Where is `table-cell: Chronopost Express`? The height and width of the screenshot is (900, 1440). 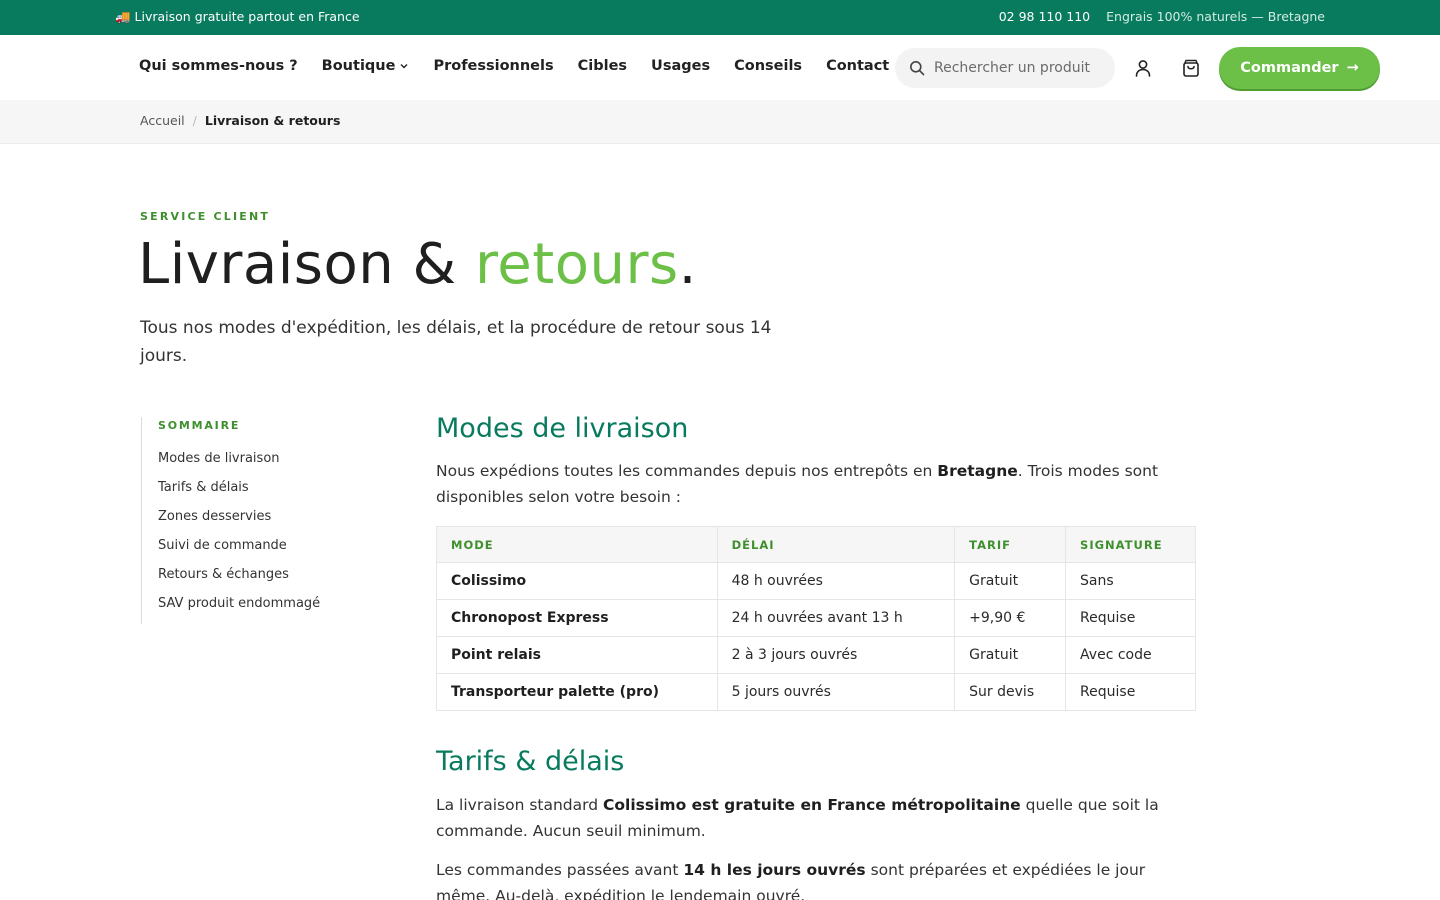 table-cell: Chronopost Express is located at coordinates (577, 618).